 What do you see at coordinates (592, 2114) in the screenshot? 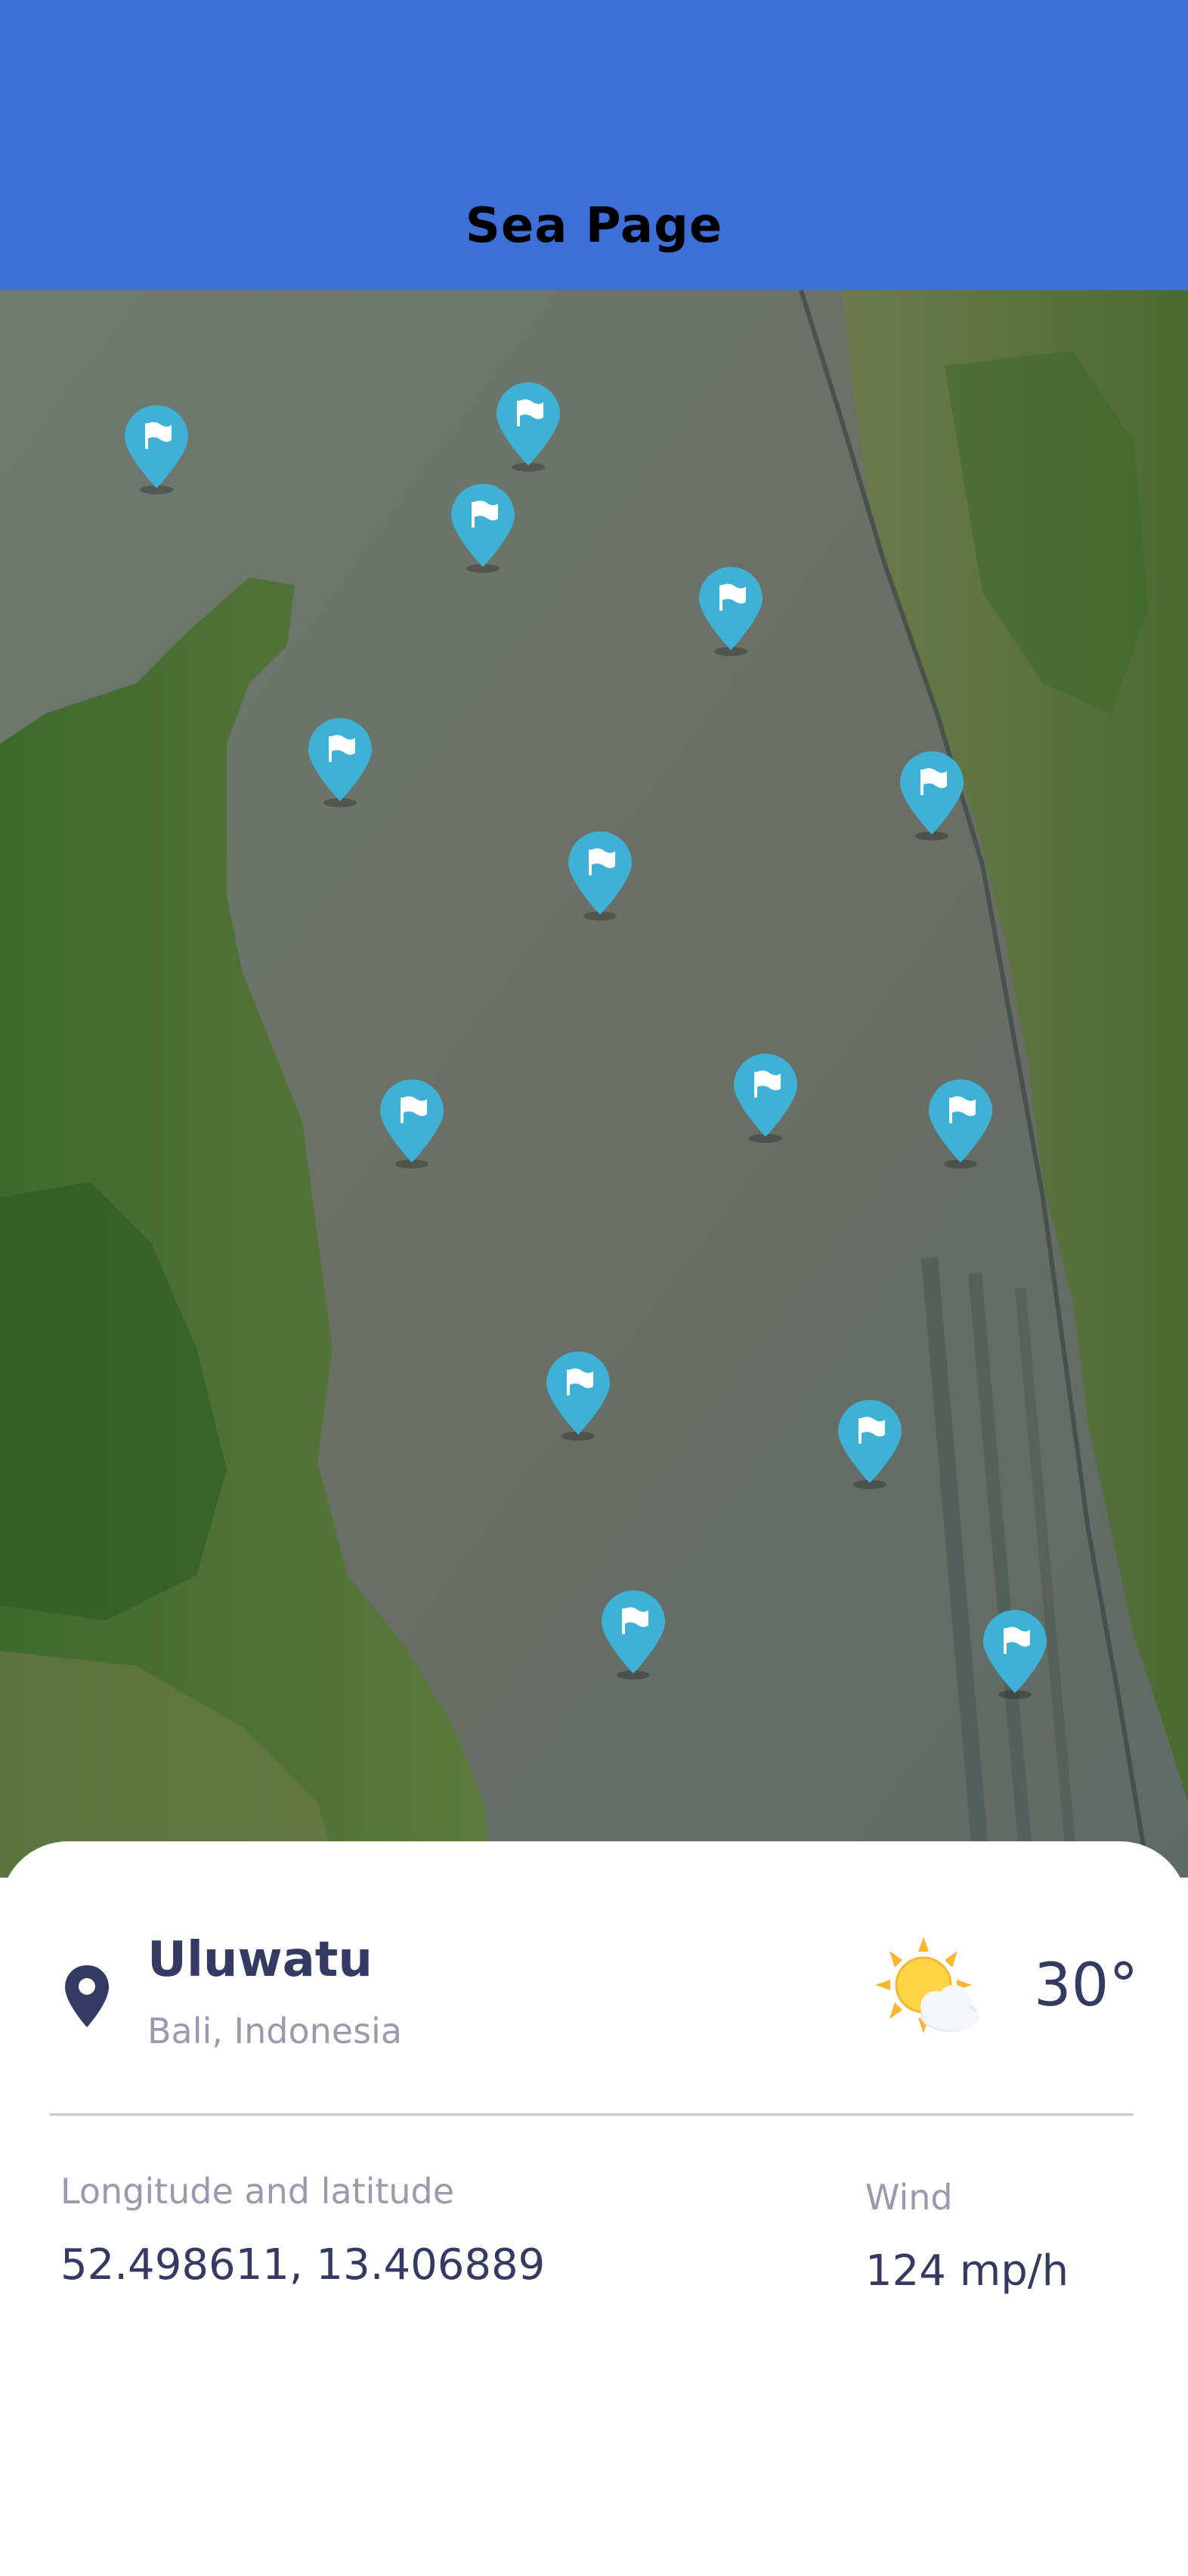
I see `divider` at bounding box center [592, 2114].